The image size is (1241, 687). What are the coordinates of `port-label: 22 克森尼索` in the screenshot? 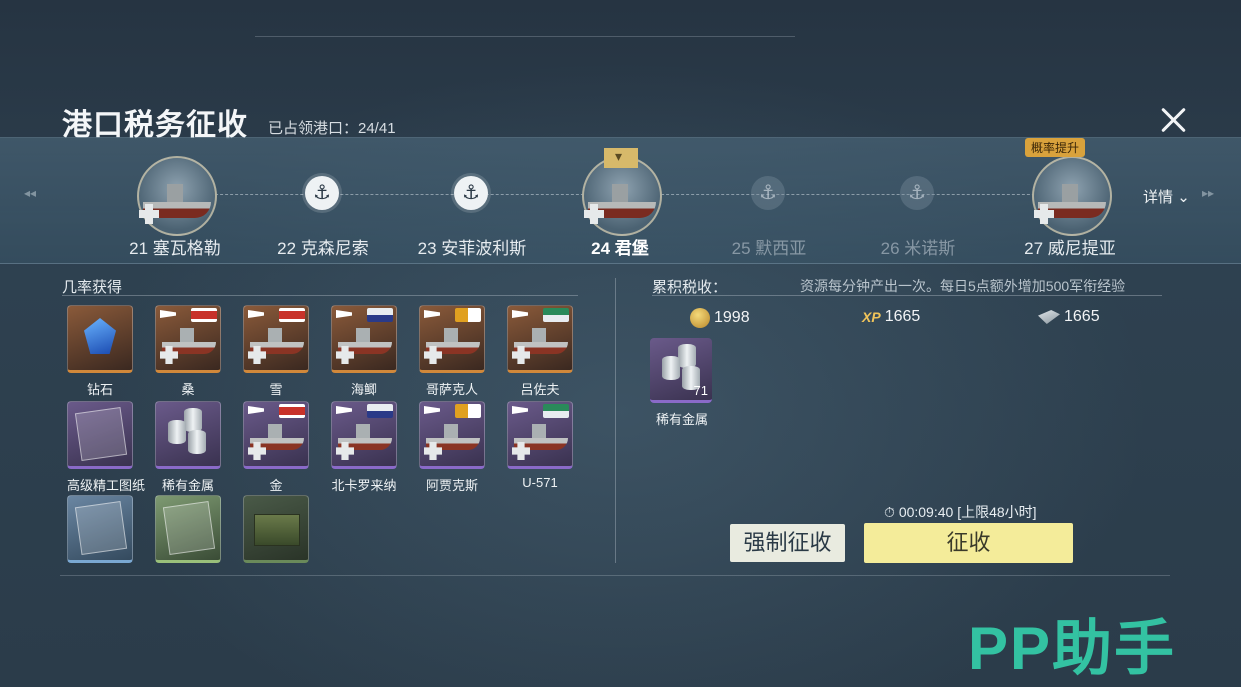 It's located at (323, 248).